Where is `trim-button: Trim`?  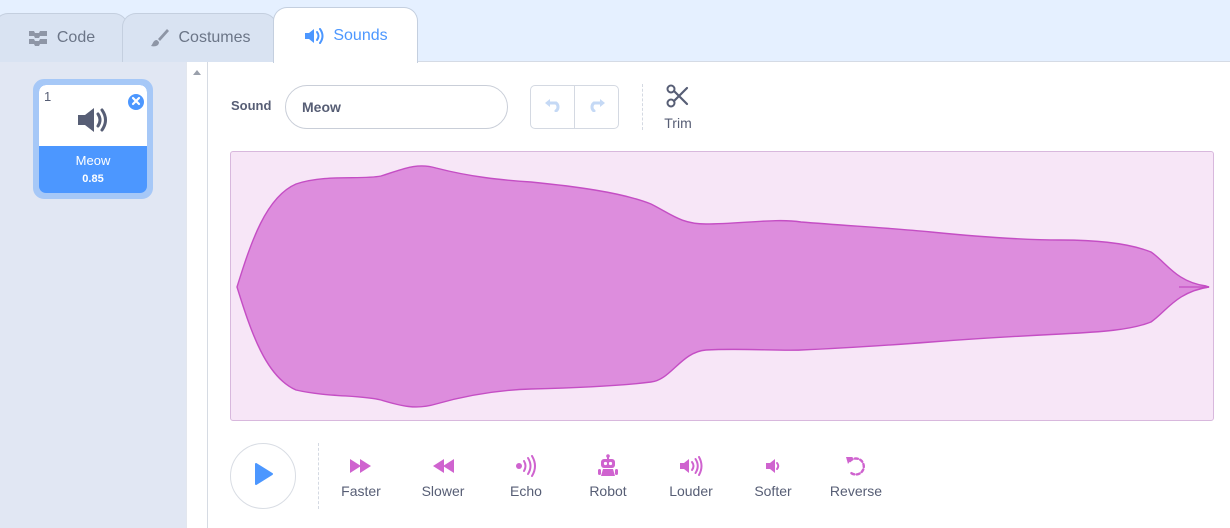 trim-button: Trim is located at coordinates (678, 107).